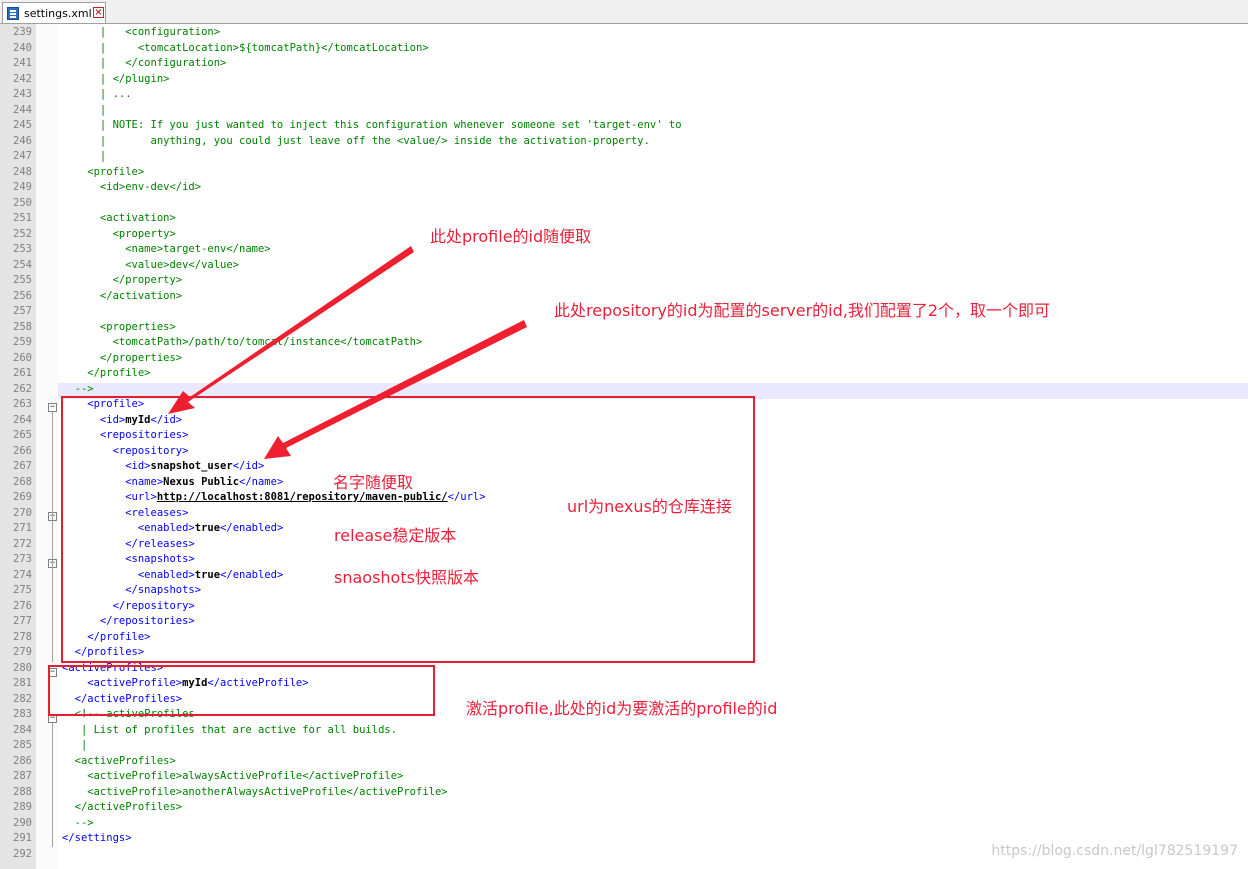  I want to click on note-name: 名字随便取, so click(373, 482).